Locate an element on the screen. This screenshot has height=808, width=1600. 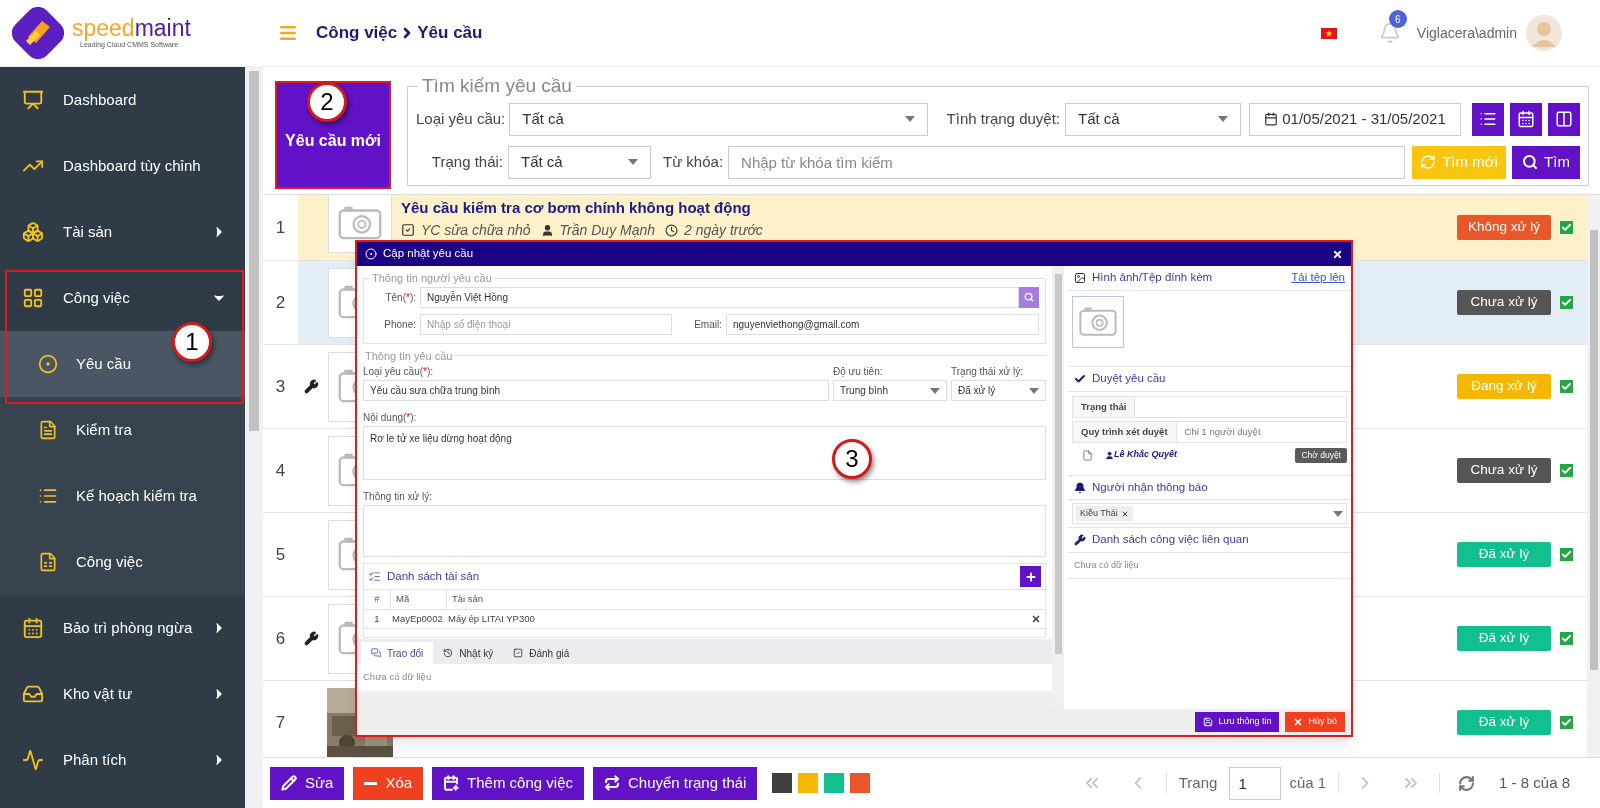
wrench-icon is located at coordinates (1080, 540).